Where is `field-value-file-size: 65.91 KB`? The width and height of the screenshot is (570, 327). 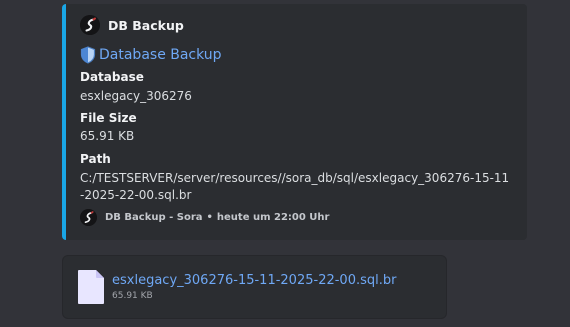 field-value-file-size: 65.91 KB is located at coordinates (107, 136).